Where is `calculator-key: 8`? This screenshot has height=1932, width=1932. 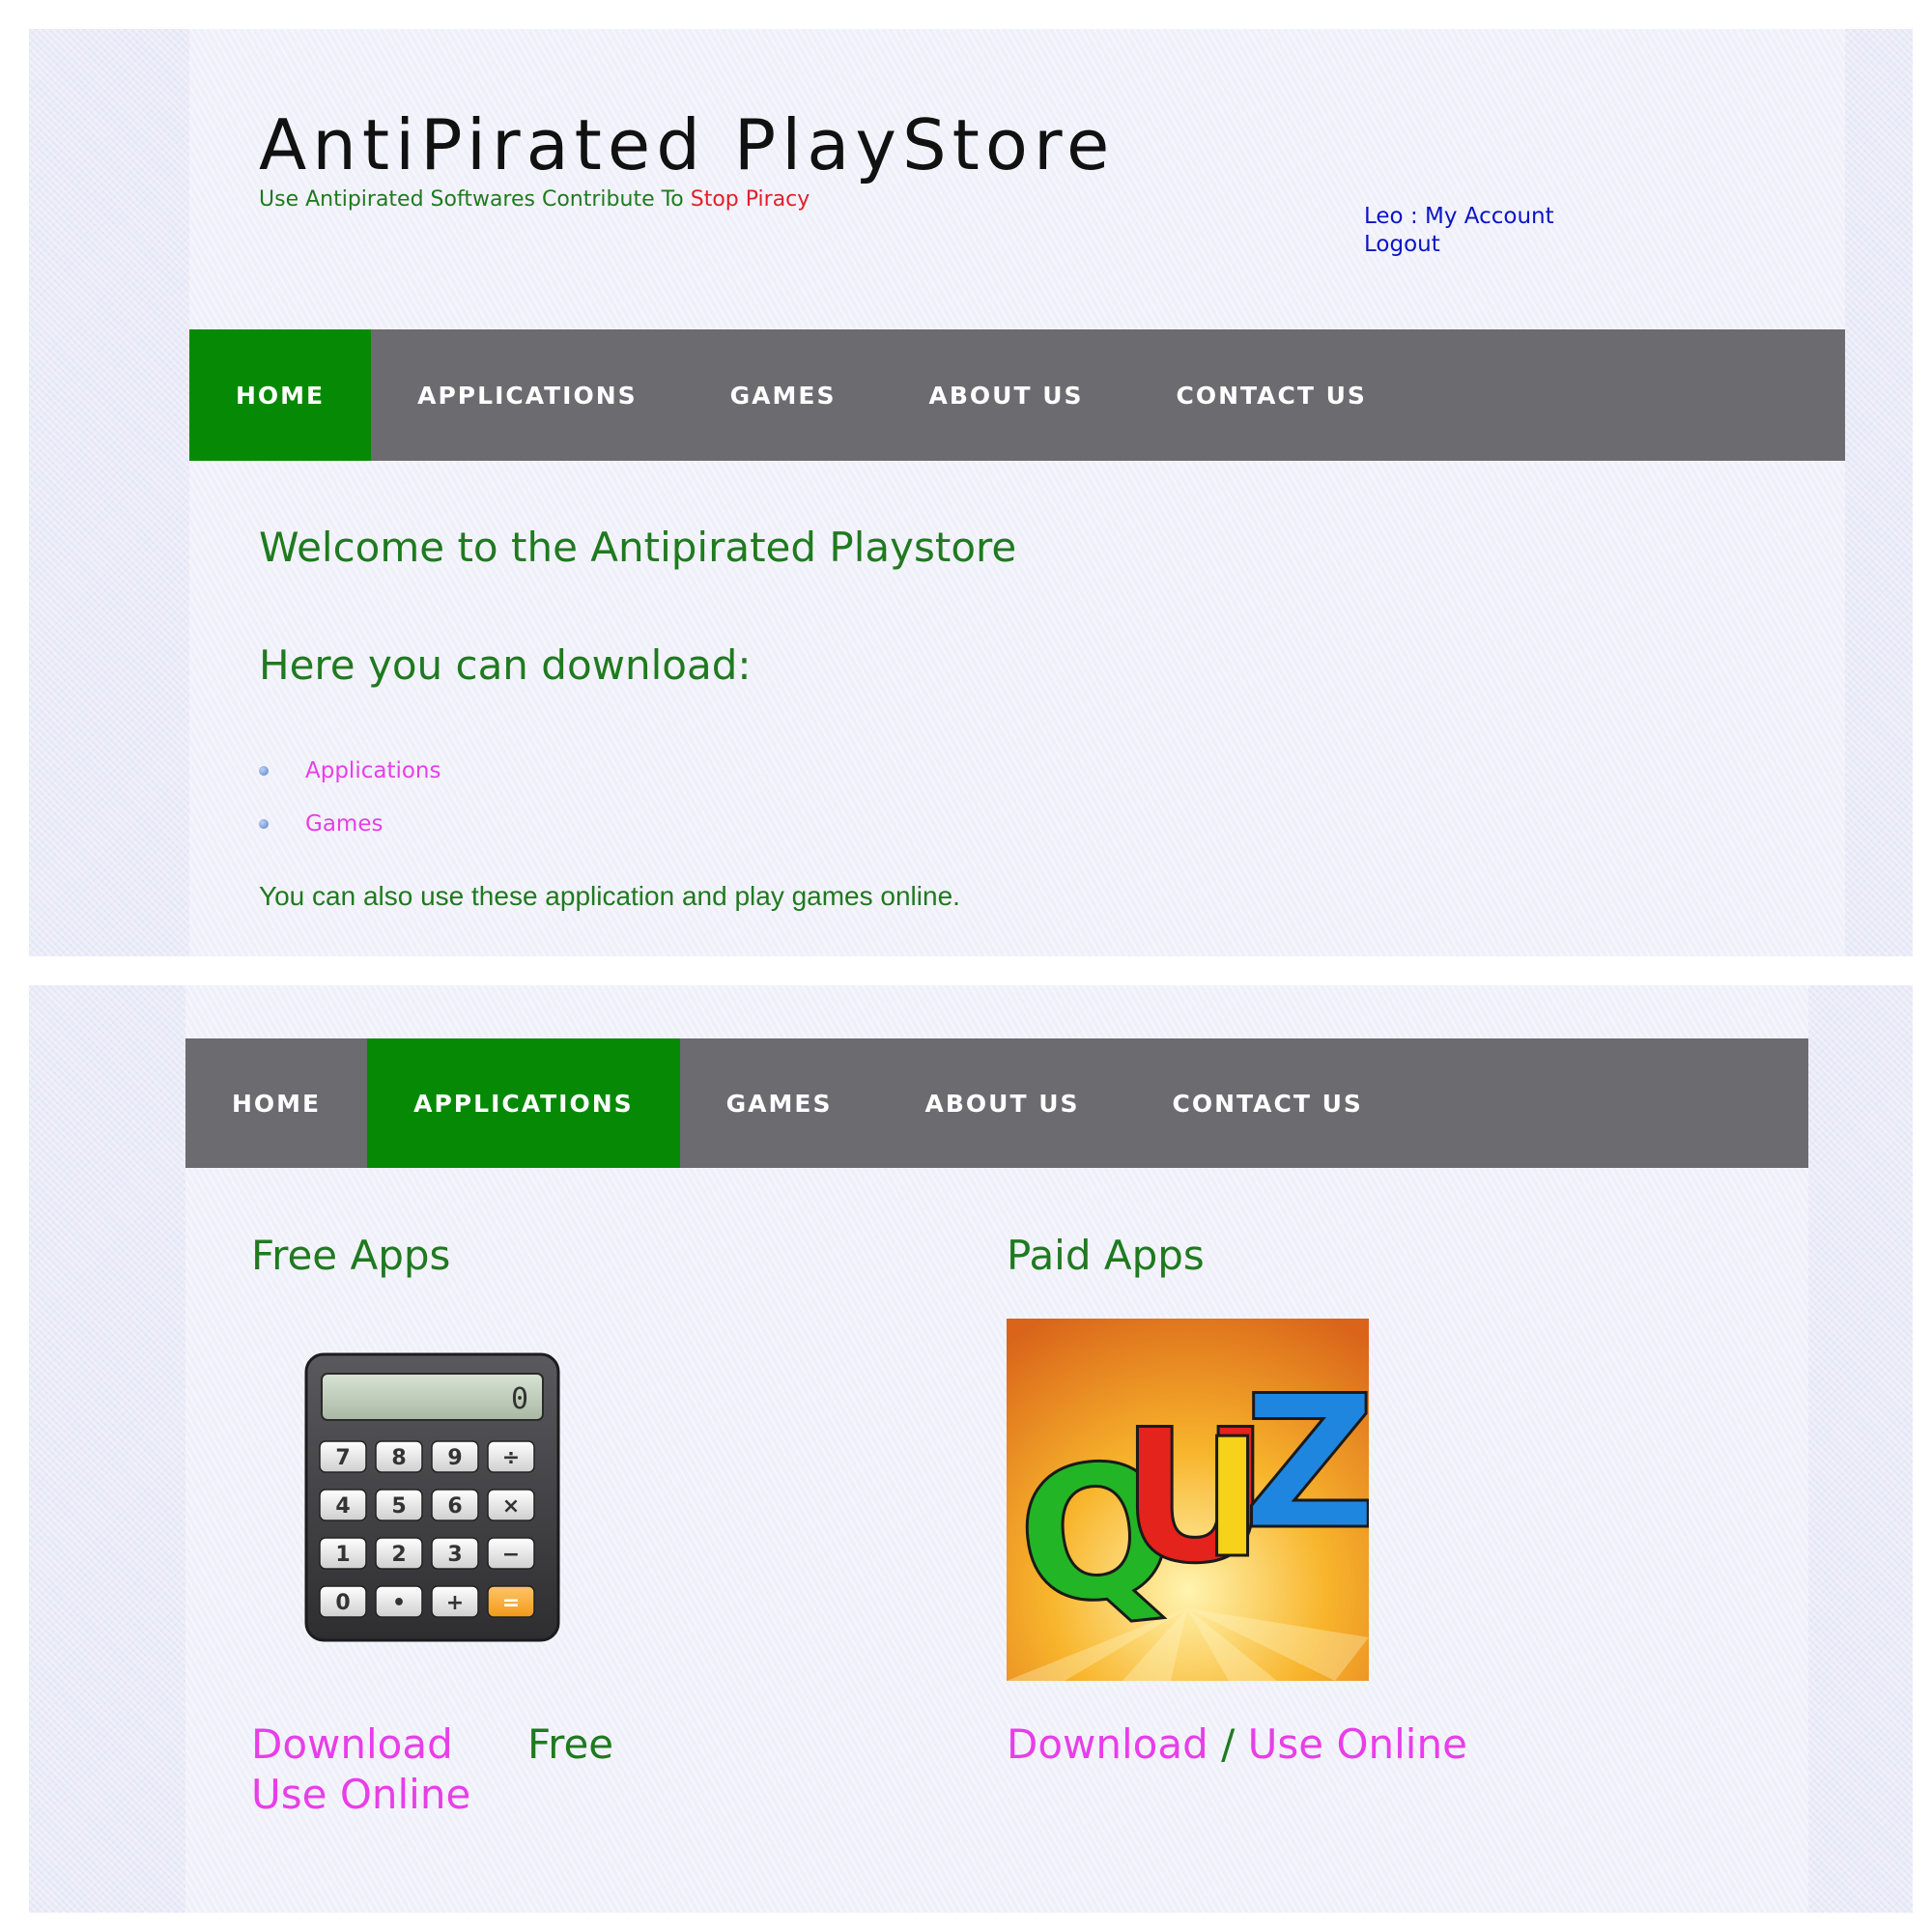
calculator-key: 8 is located at coordinates (399, 1456).